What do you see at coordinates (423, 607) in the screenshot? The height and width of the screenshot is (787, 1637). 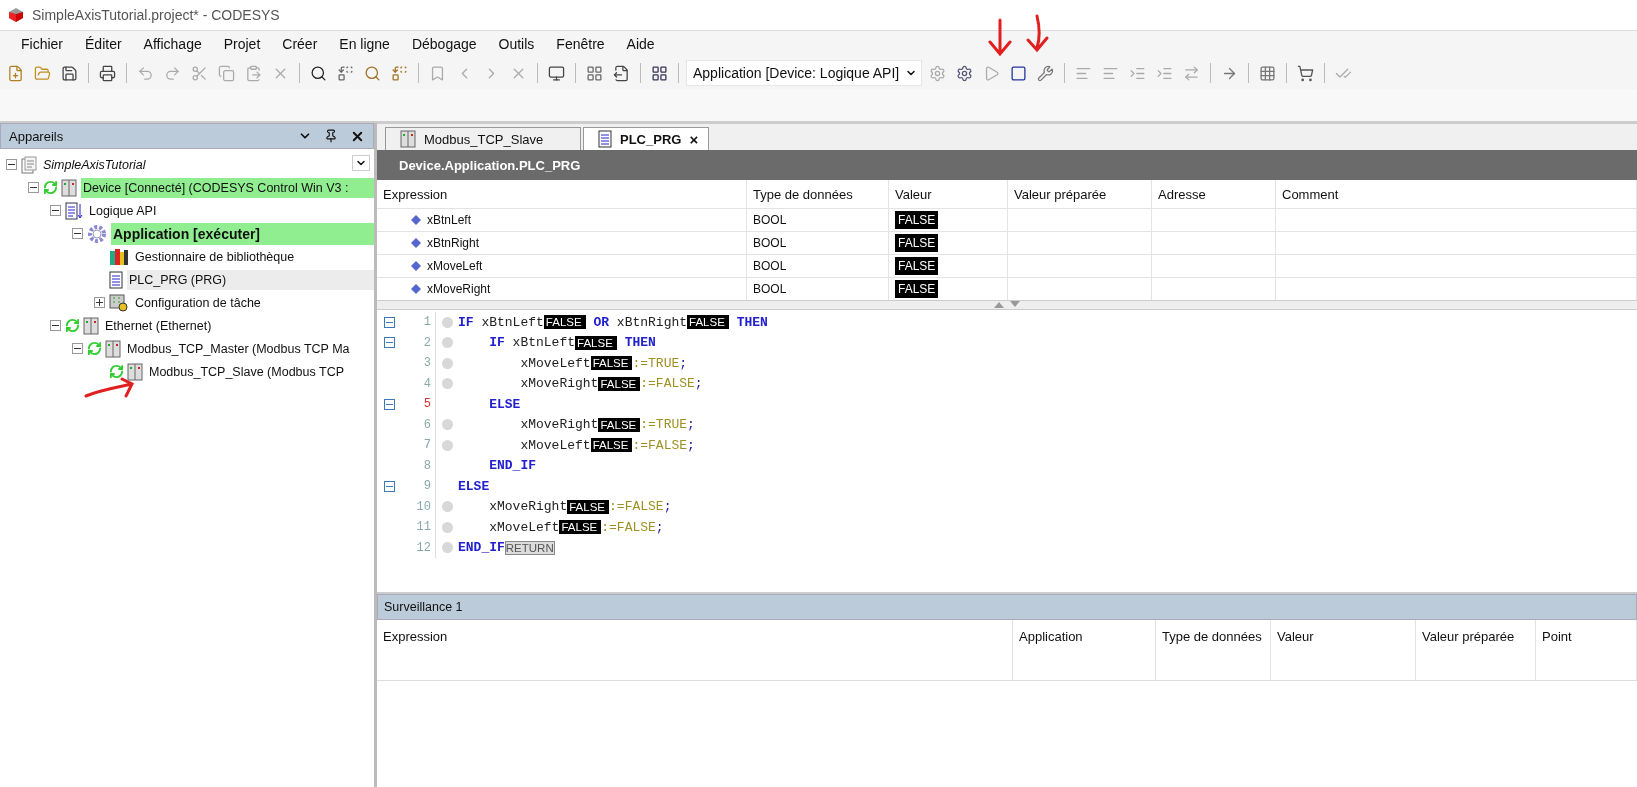 I see `panel-title: Surveillance 1` at bounding box center [423, 607].